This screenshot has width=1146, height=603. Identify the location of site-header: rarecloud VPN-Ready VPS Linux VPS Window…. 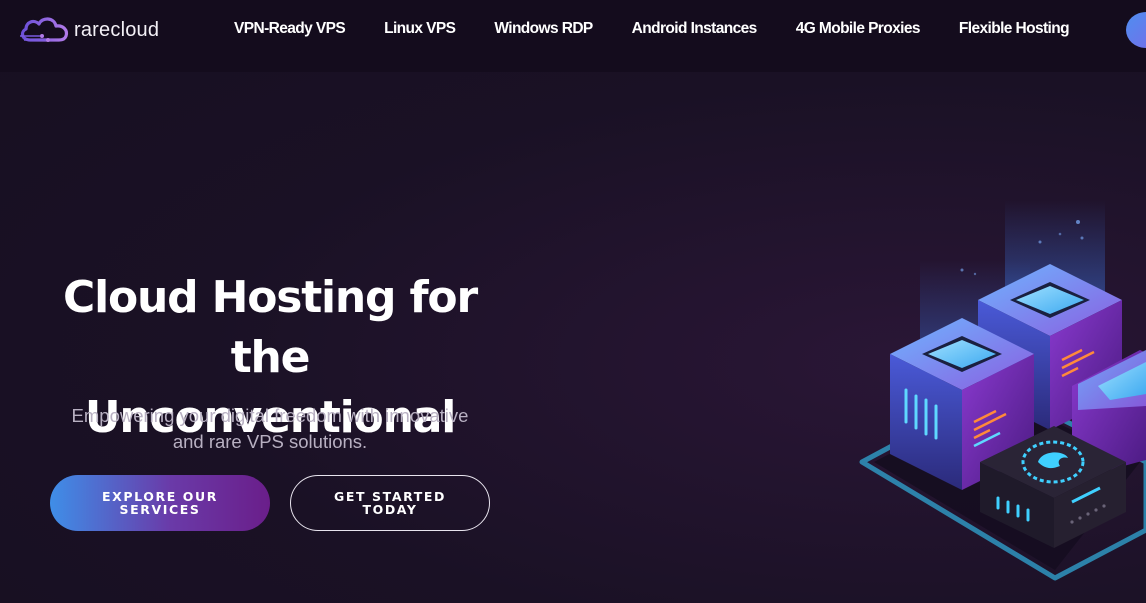
(573, 36).